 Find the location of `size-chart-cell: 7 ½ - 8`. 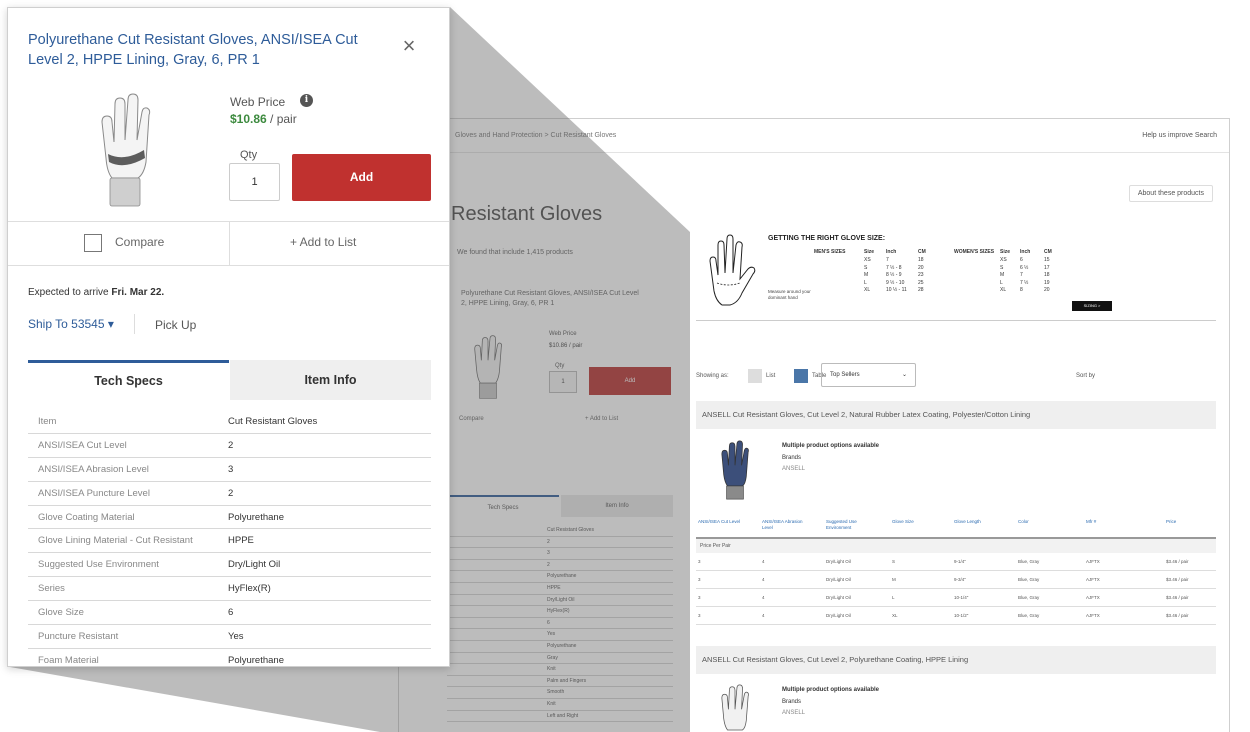

size-chart-cell: 7 ½ - 8 is located at coordinates (894, 267).